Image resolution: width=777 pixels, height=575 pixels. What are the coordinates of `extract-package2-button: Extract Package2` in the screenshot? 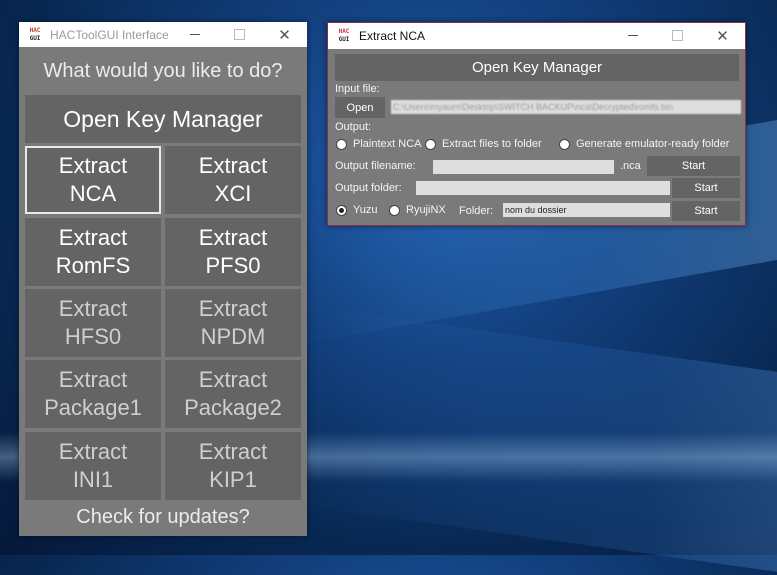 It's located at (233, 394).